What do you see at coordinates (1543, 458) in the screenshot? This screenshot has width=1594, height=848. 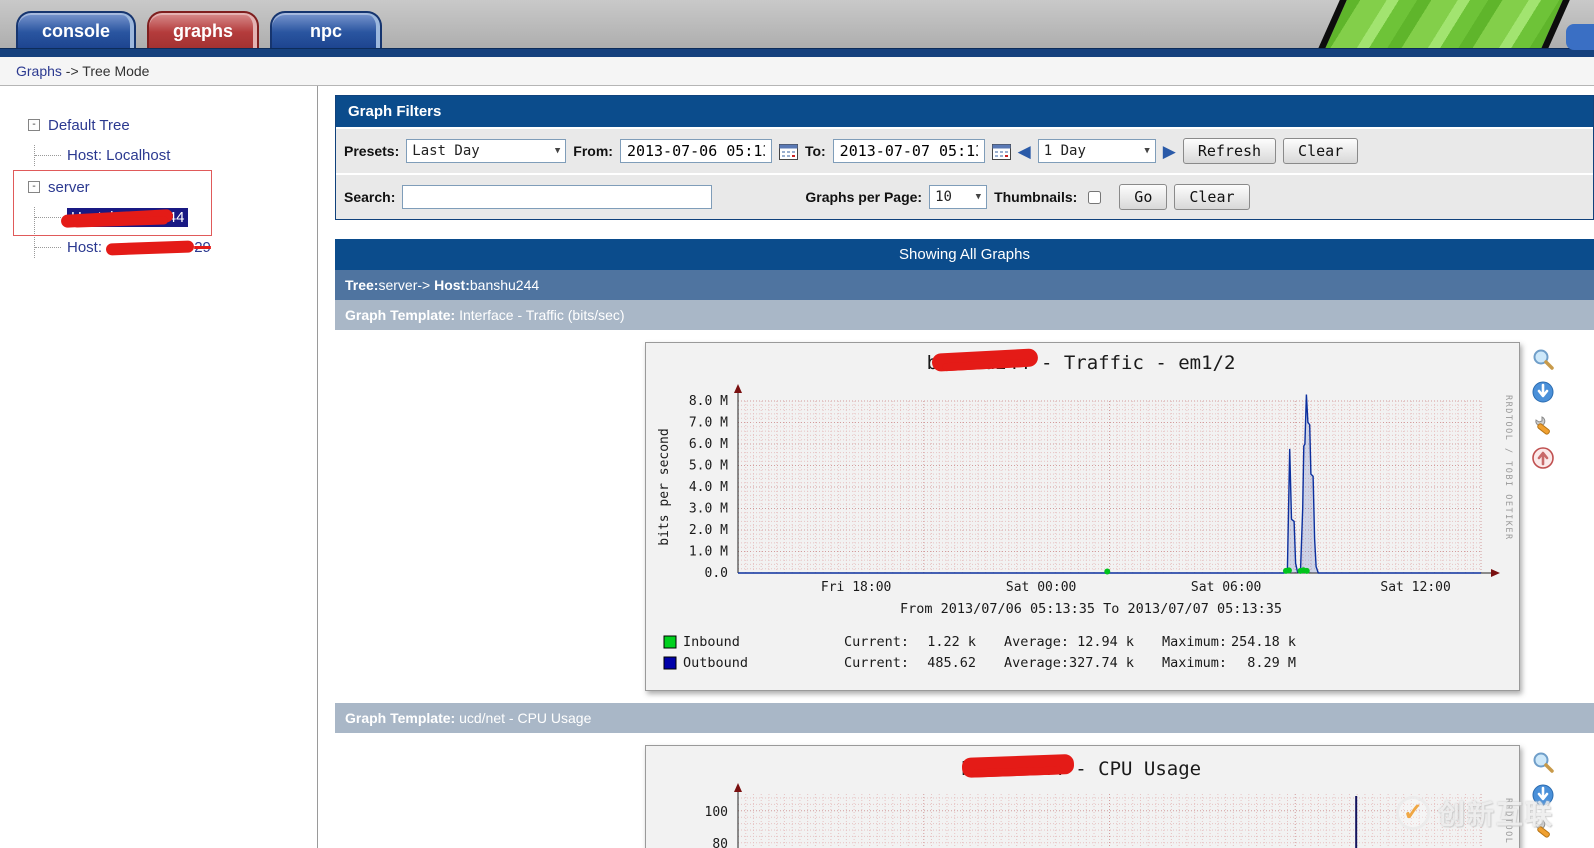 I see `page-top-icon` at bounding box center [1543, 458].